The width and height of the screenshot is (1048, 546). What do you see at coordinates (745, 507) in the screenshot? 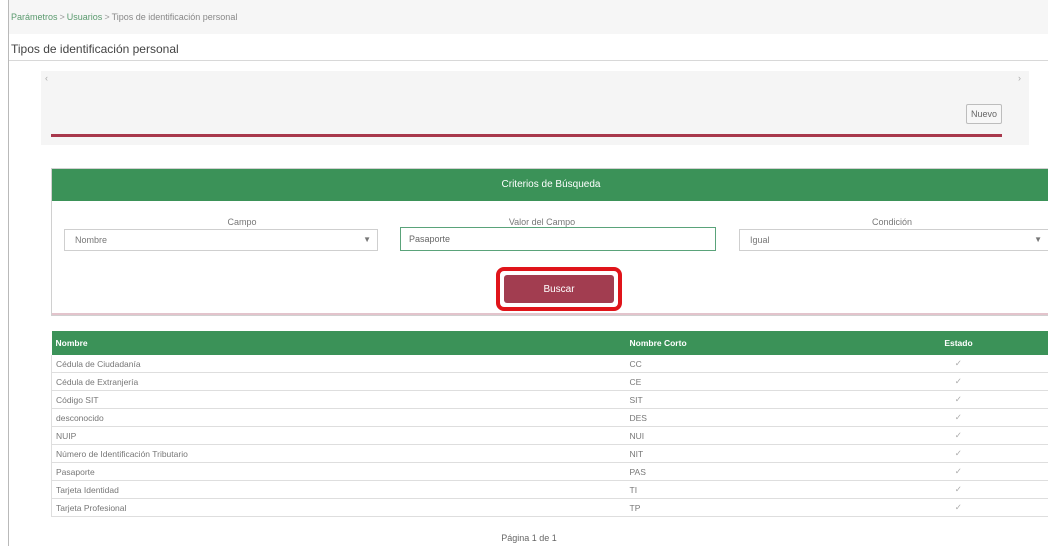
I see `cell-nombre-corto: TP` at bounding box center [745, 507].